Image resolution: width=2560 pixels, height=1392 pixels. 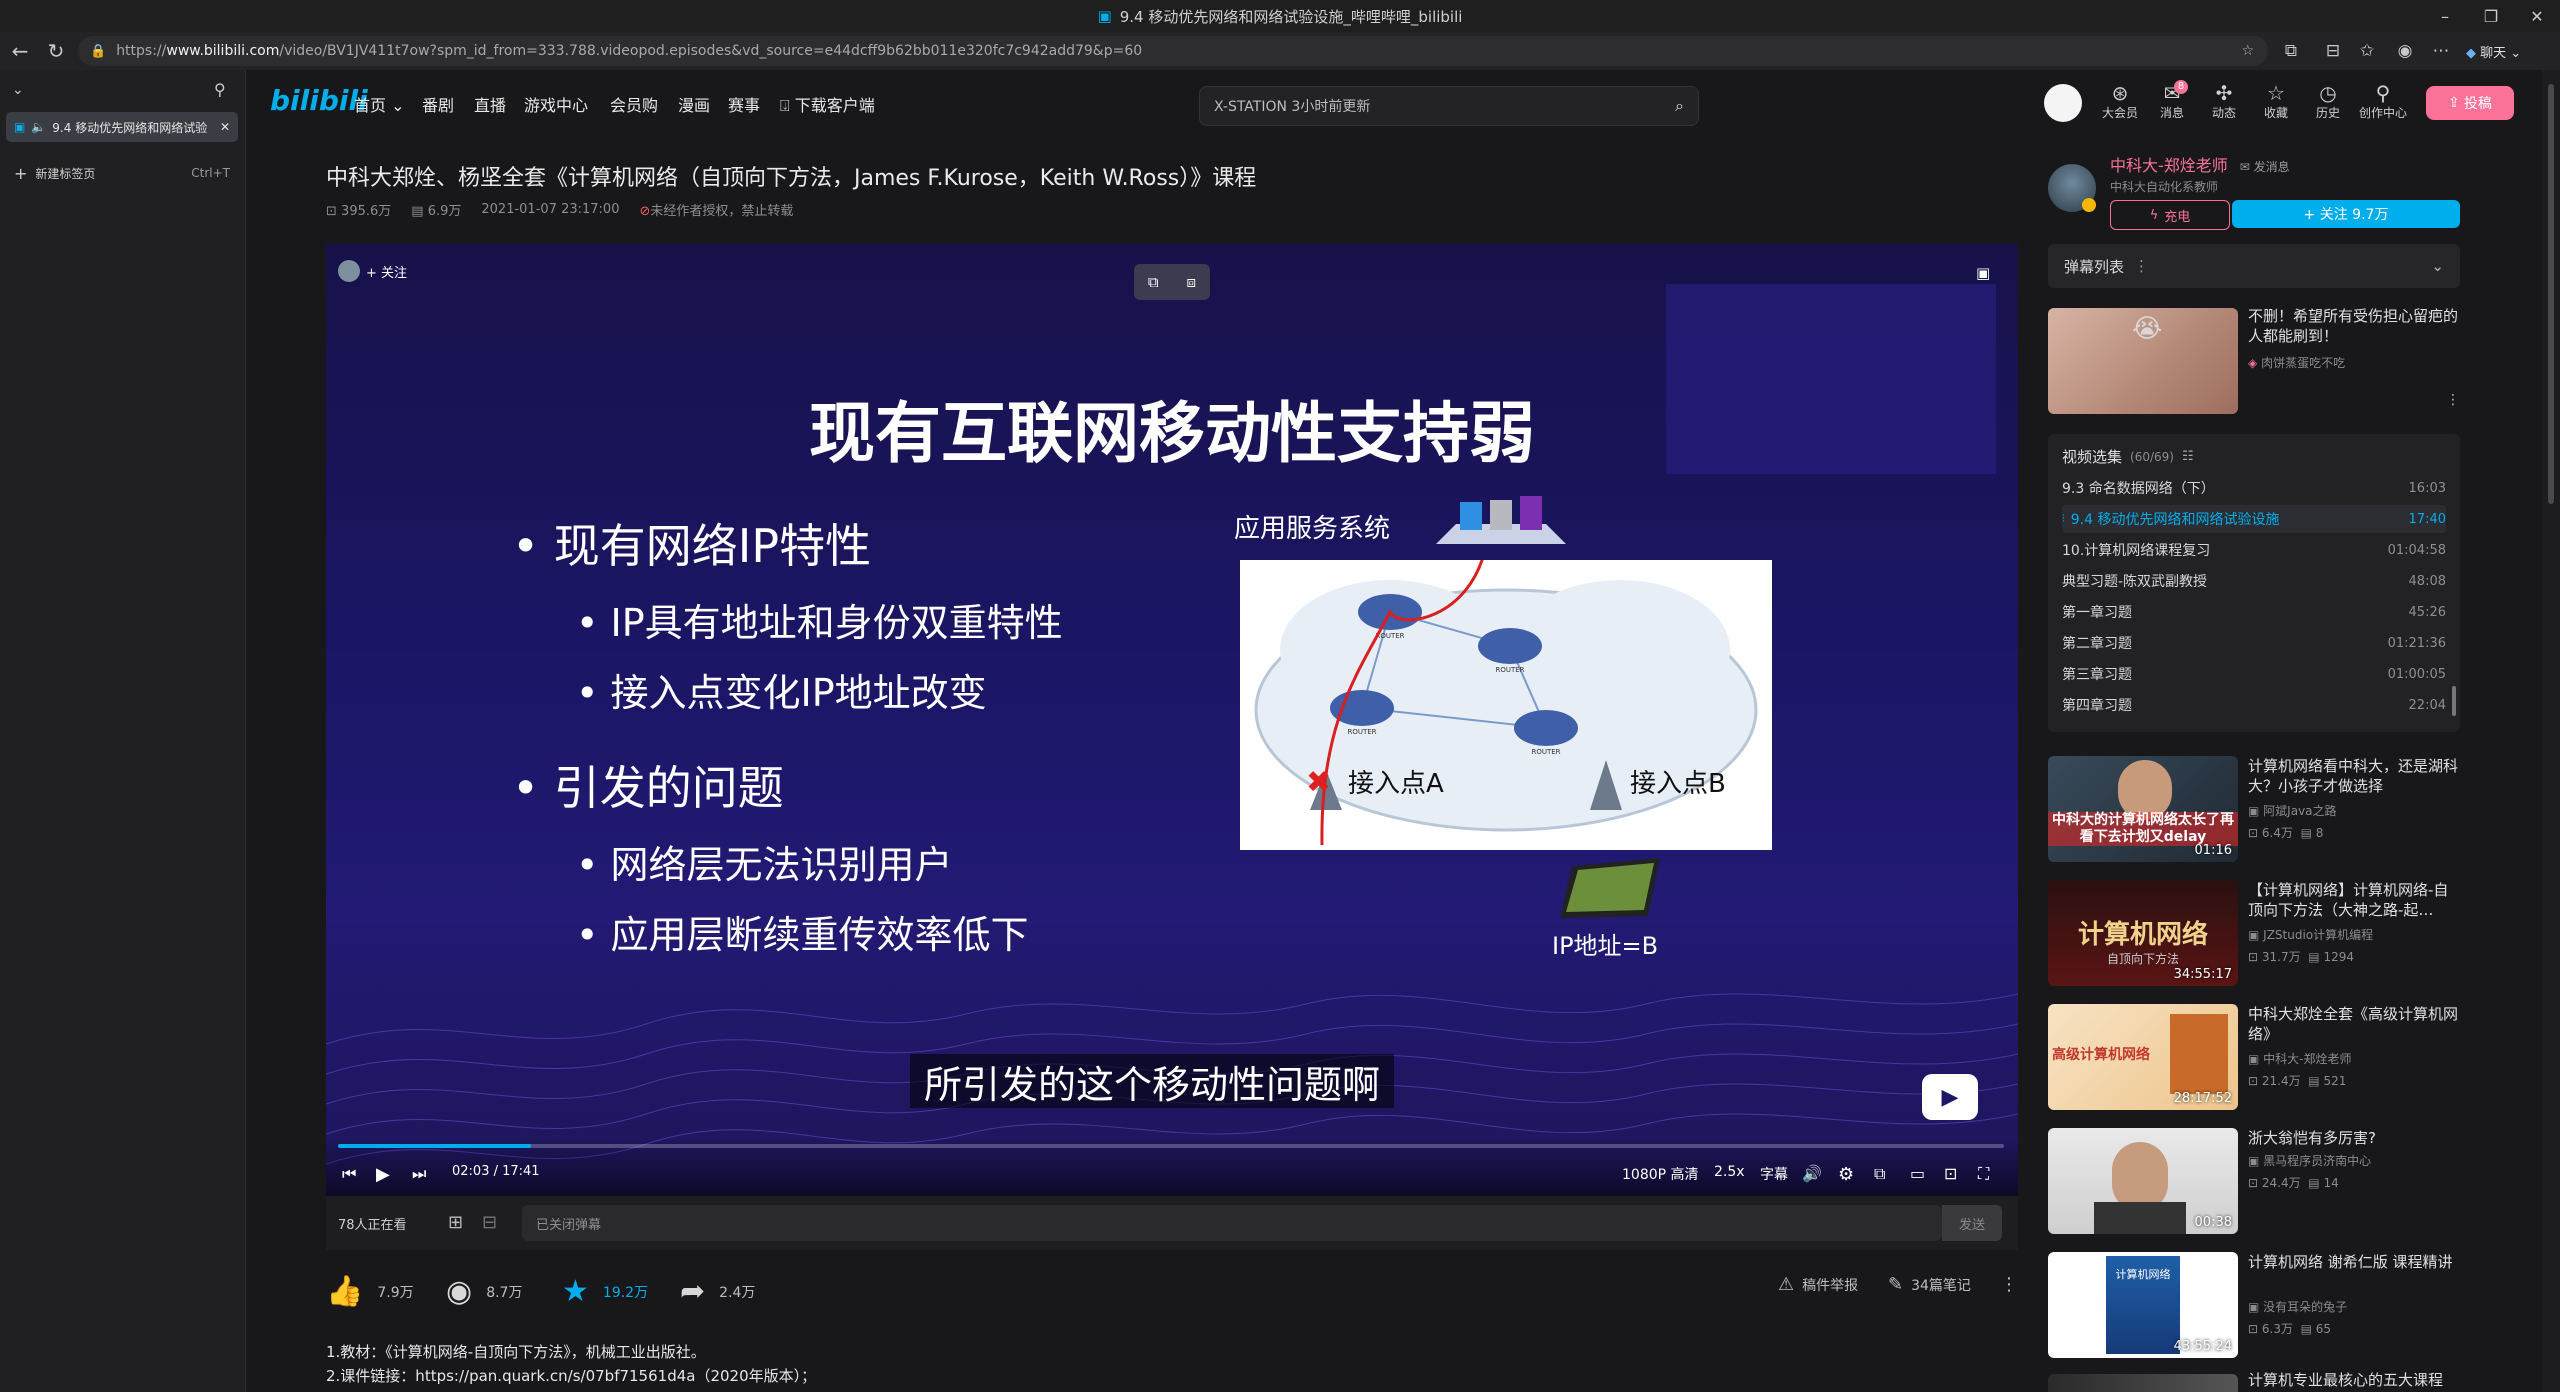 What do you see at coordinates (2120, 101) in the screenshot?
I see `header-vip: ⊛ 大会员` at bounding box center [2120, 101].